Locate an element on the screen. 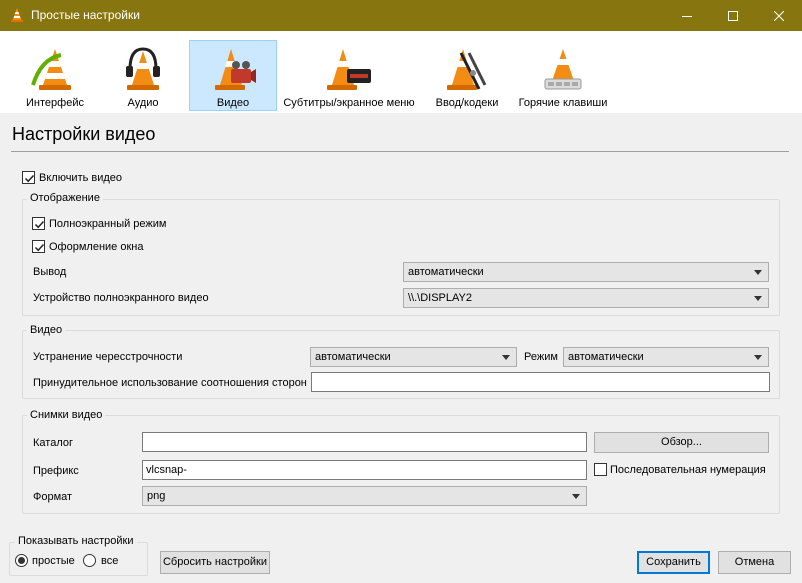 This screenshot has width=802, height=583. interface-cone-icon is located at coordinates (51, 69).